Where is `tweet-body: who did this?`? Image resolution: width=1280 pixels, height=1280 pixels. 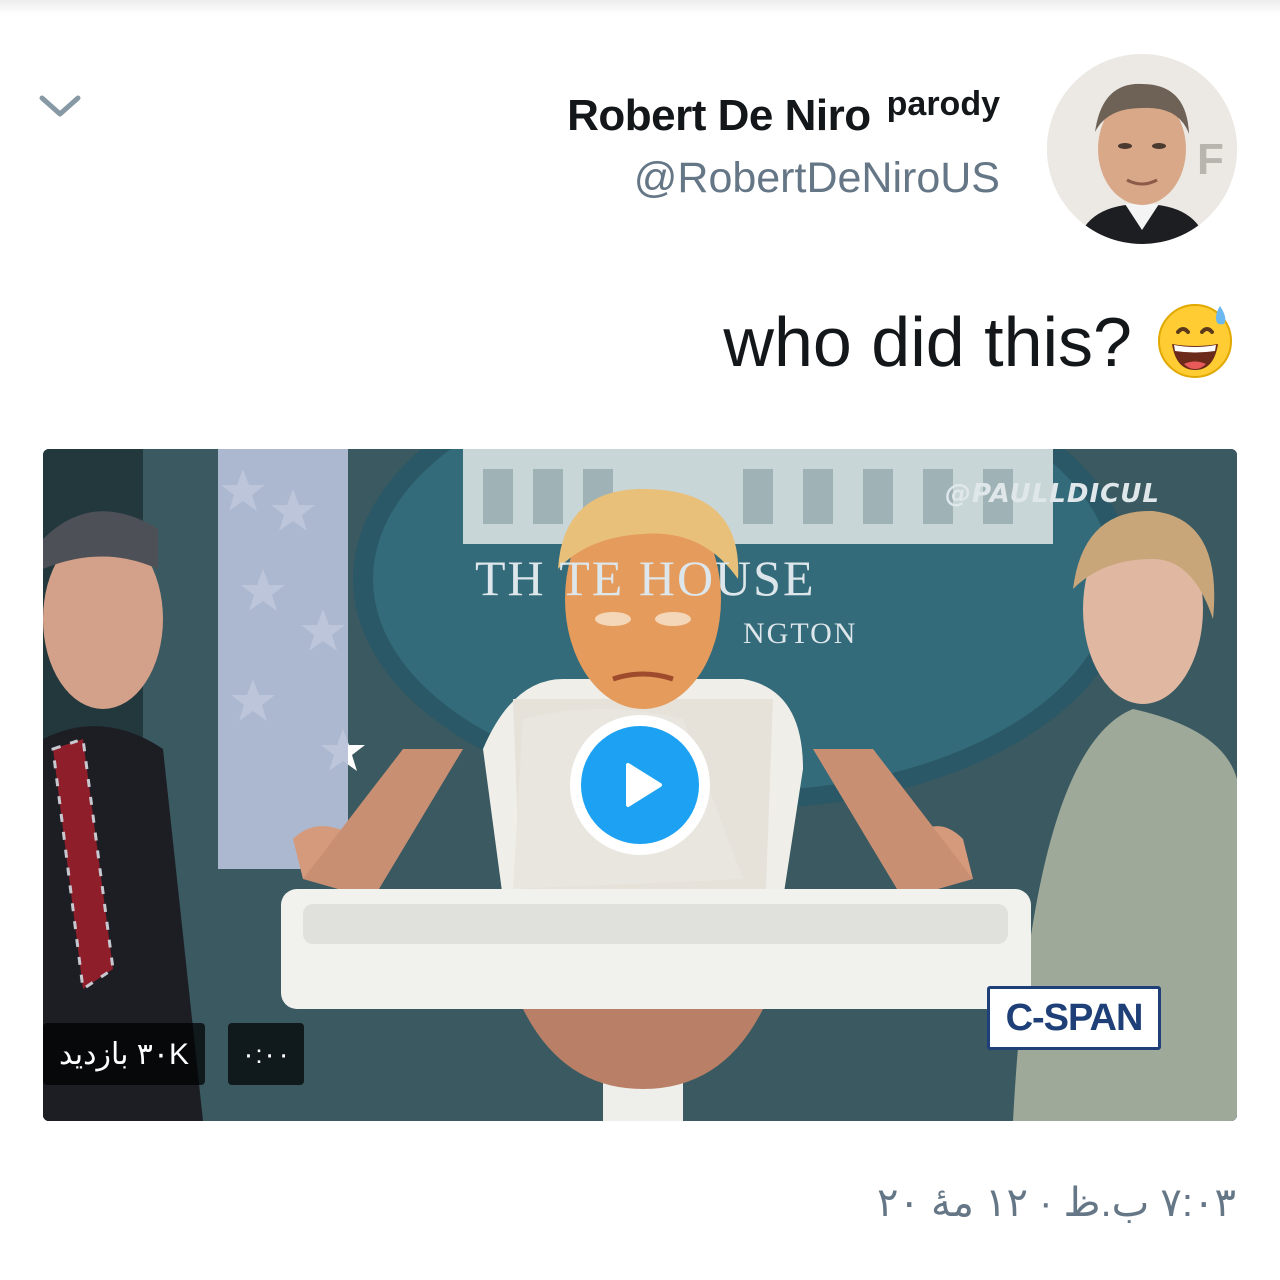
tweet-body: who did this? is located at coordinates (927, 341).